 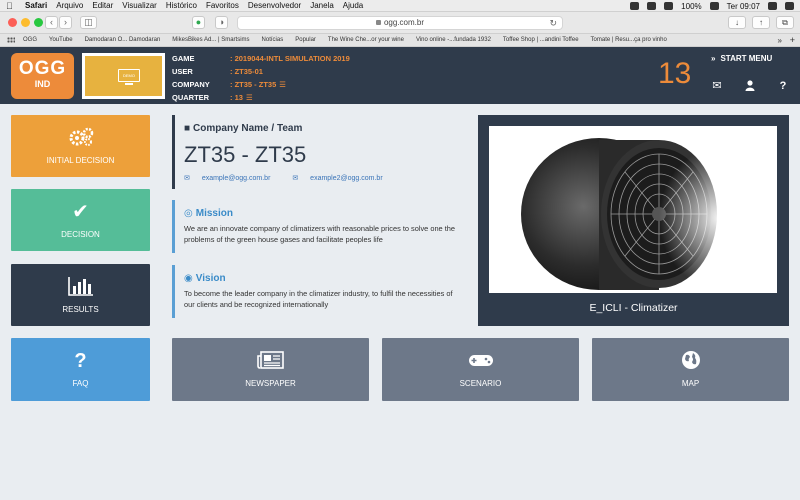 I want to click on menu-editar: Editar, so click(x=102, y=5).